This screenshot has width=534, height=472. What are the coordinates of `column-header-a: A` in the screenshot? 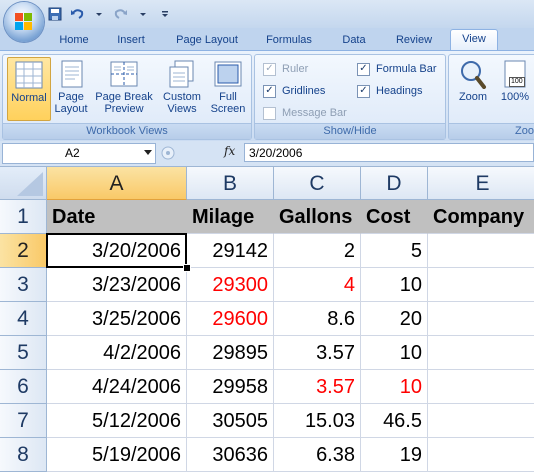 It's located at (117, 183).